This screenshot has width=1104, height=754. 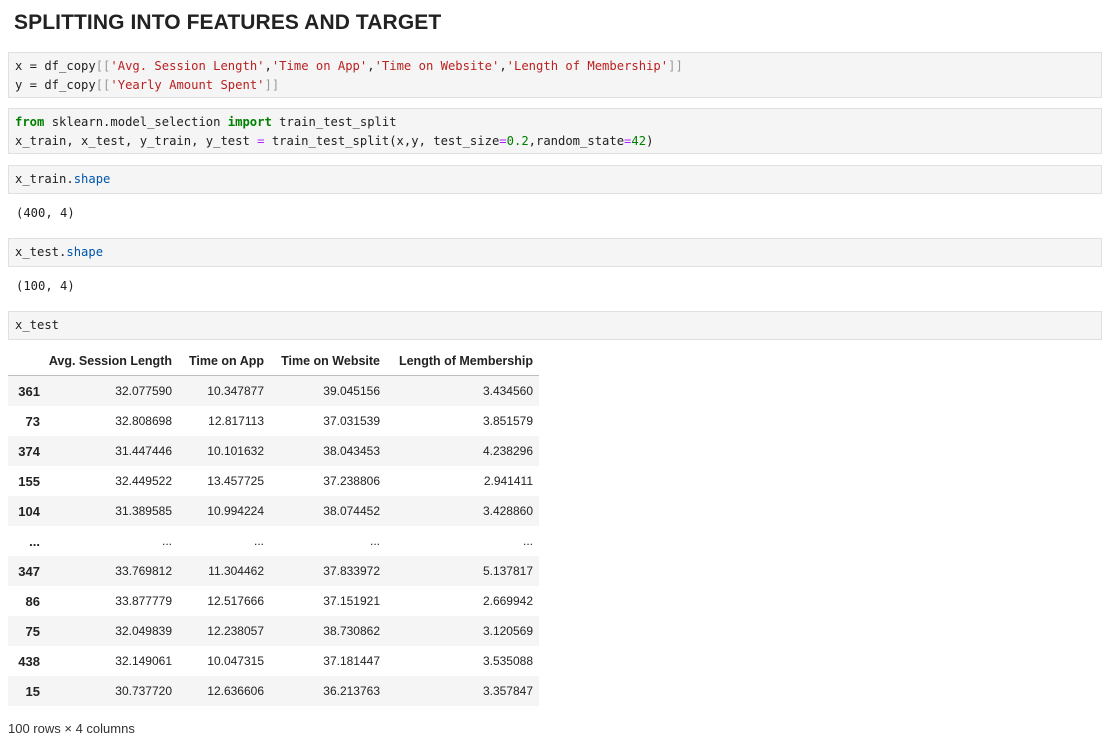 I want to click on table-cell: 37.151921, so click(x=351, y=601).